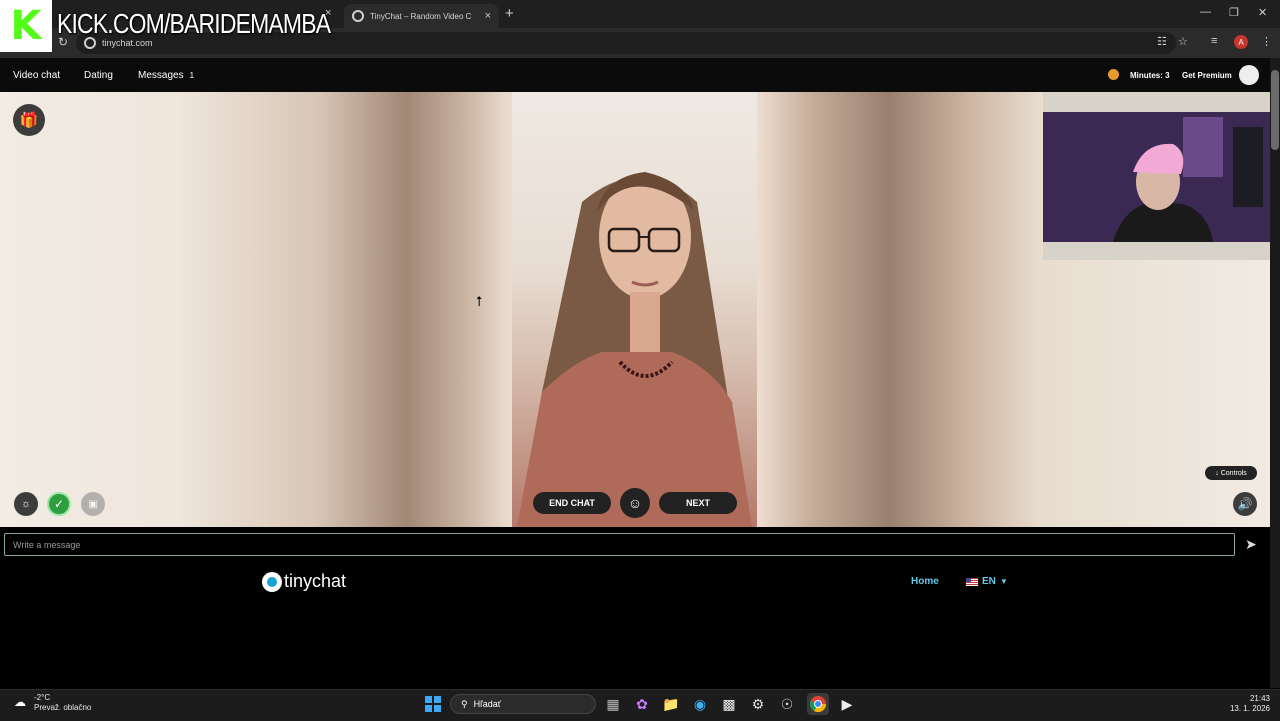  Describe the element at coordinates (1266, 41) in the screenshot. I see `browser-menu-icon: ⋮` at that location.